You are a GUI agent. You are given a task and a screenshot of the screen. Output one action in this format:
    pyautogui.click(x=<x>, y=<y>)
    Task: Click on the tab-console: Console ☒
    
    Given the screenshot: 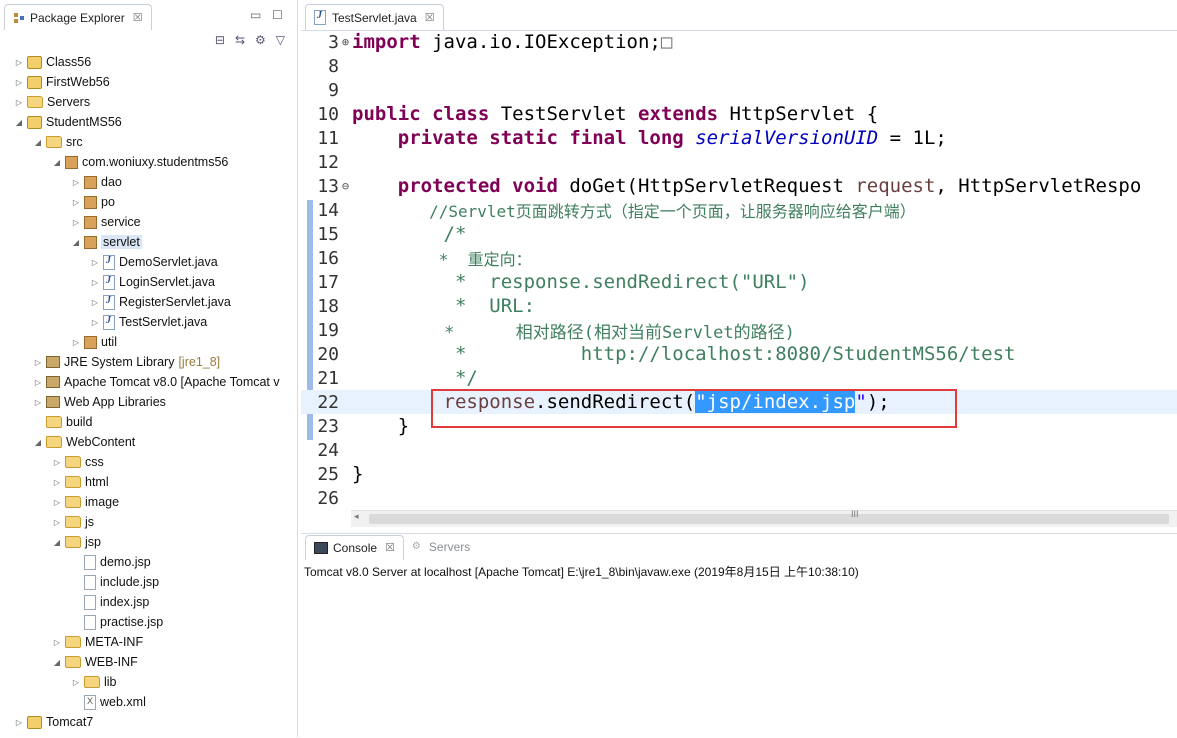 What is the action you would take?
    pyautogui.click(x=354, y=547)
    